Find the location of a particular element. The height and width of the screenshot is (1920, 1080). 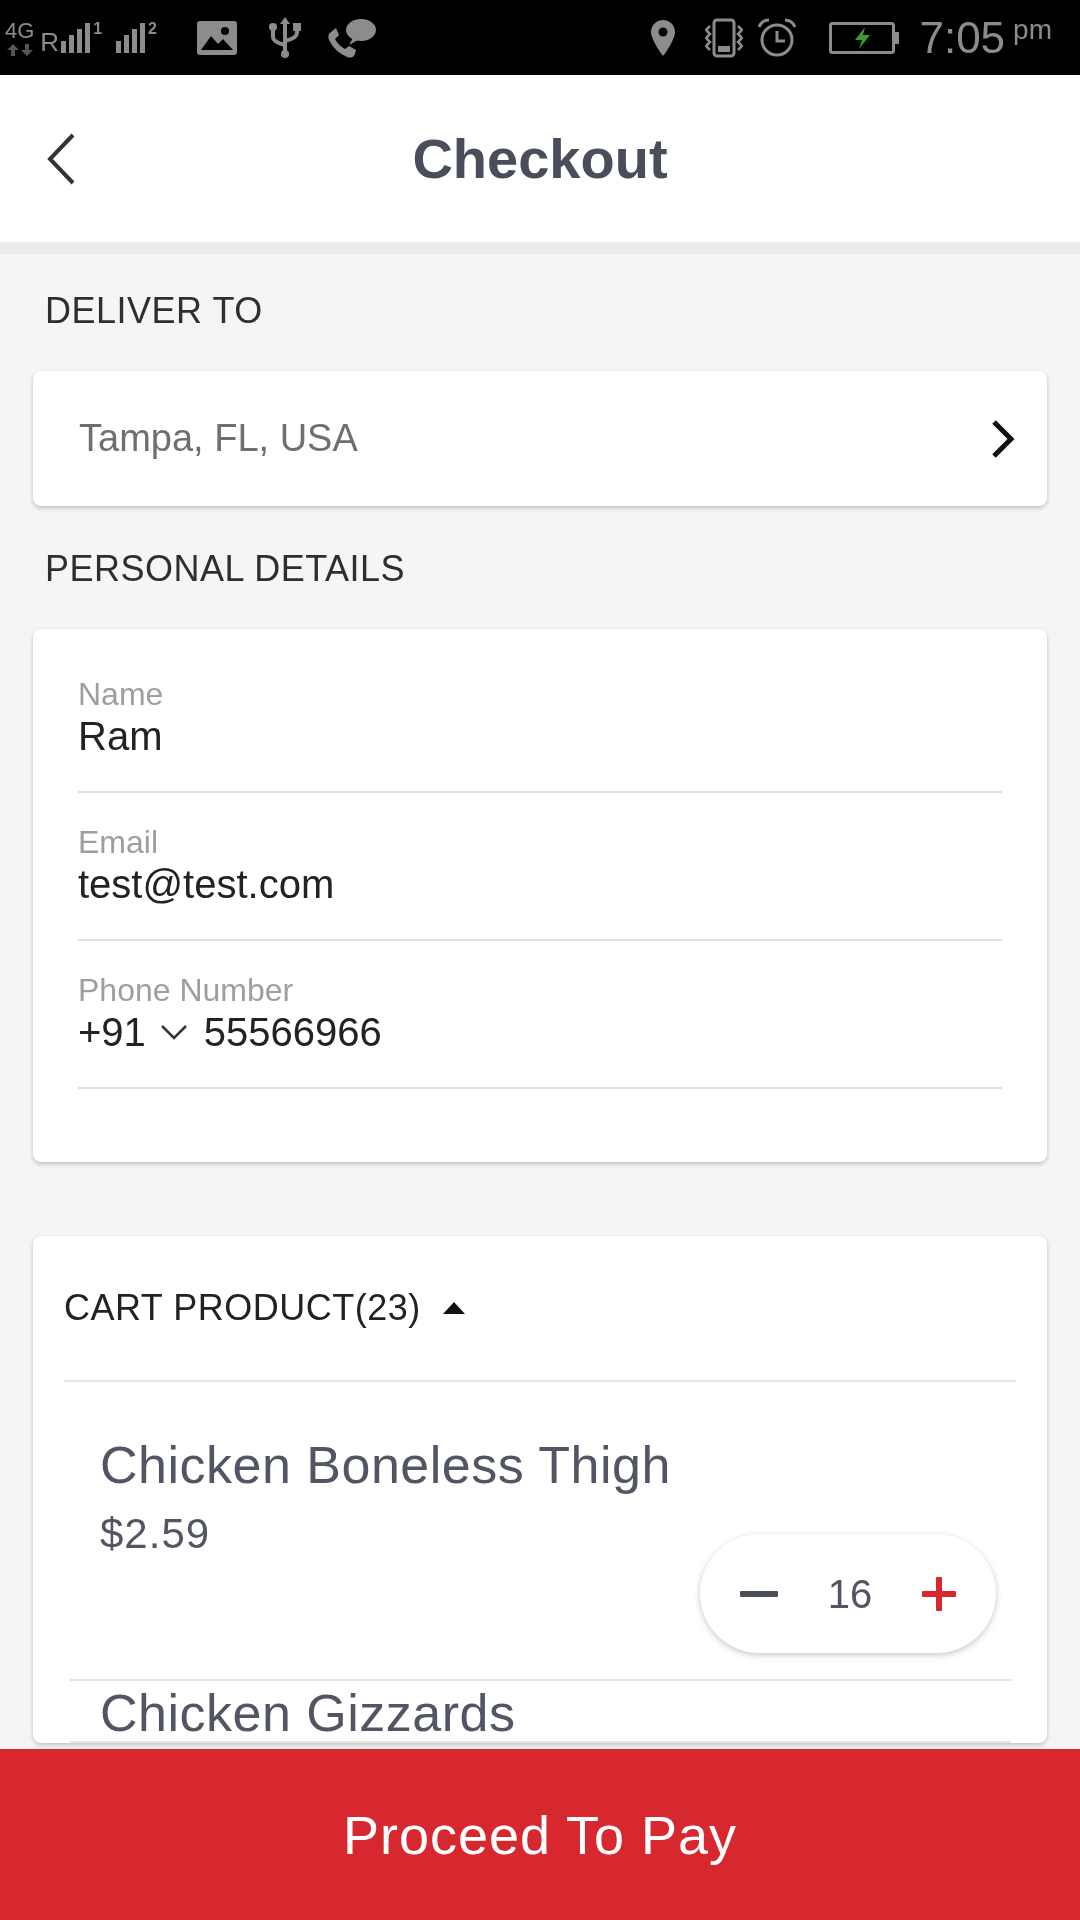

battery-charging-icon is located at coordinates (864, 37).